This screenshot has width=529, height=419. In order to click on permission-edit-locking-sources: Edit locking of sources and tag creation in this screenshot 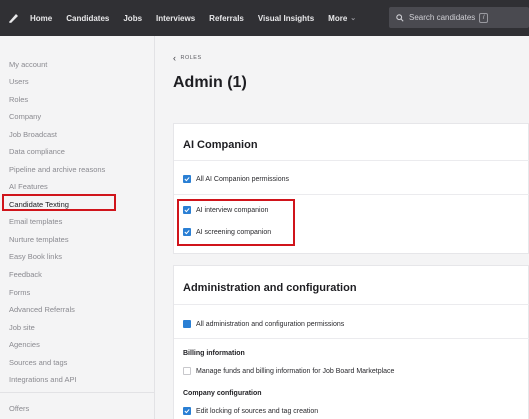, I will do `click(250, 411)`.